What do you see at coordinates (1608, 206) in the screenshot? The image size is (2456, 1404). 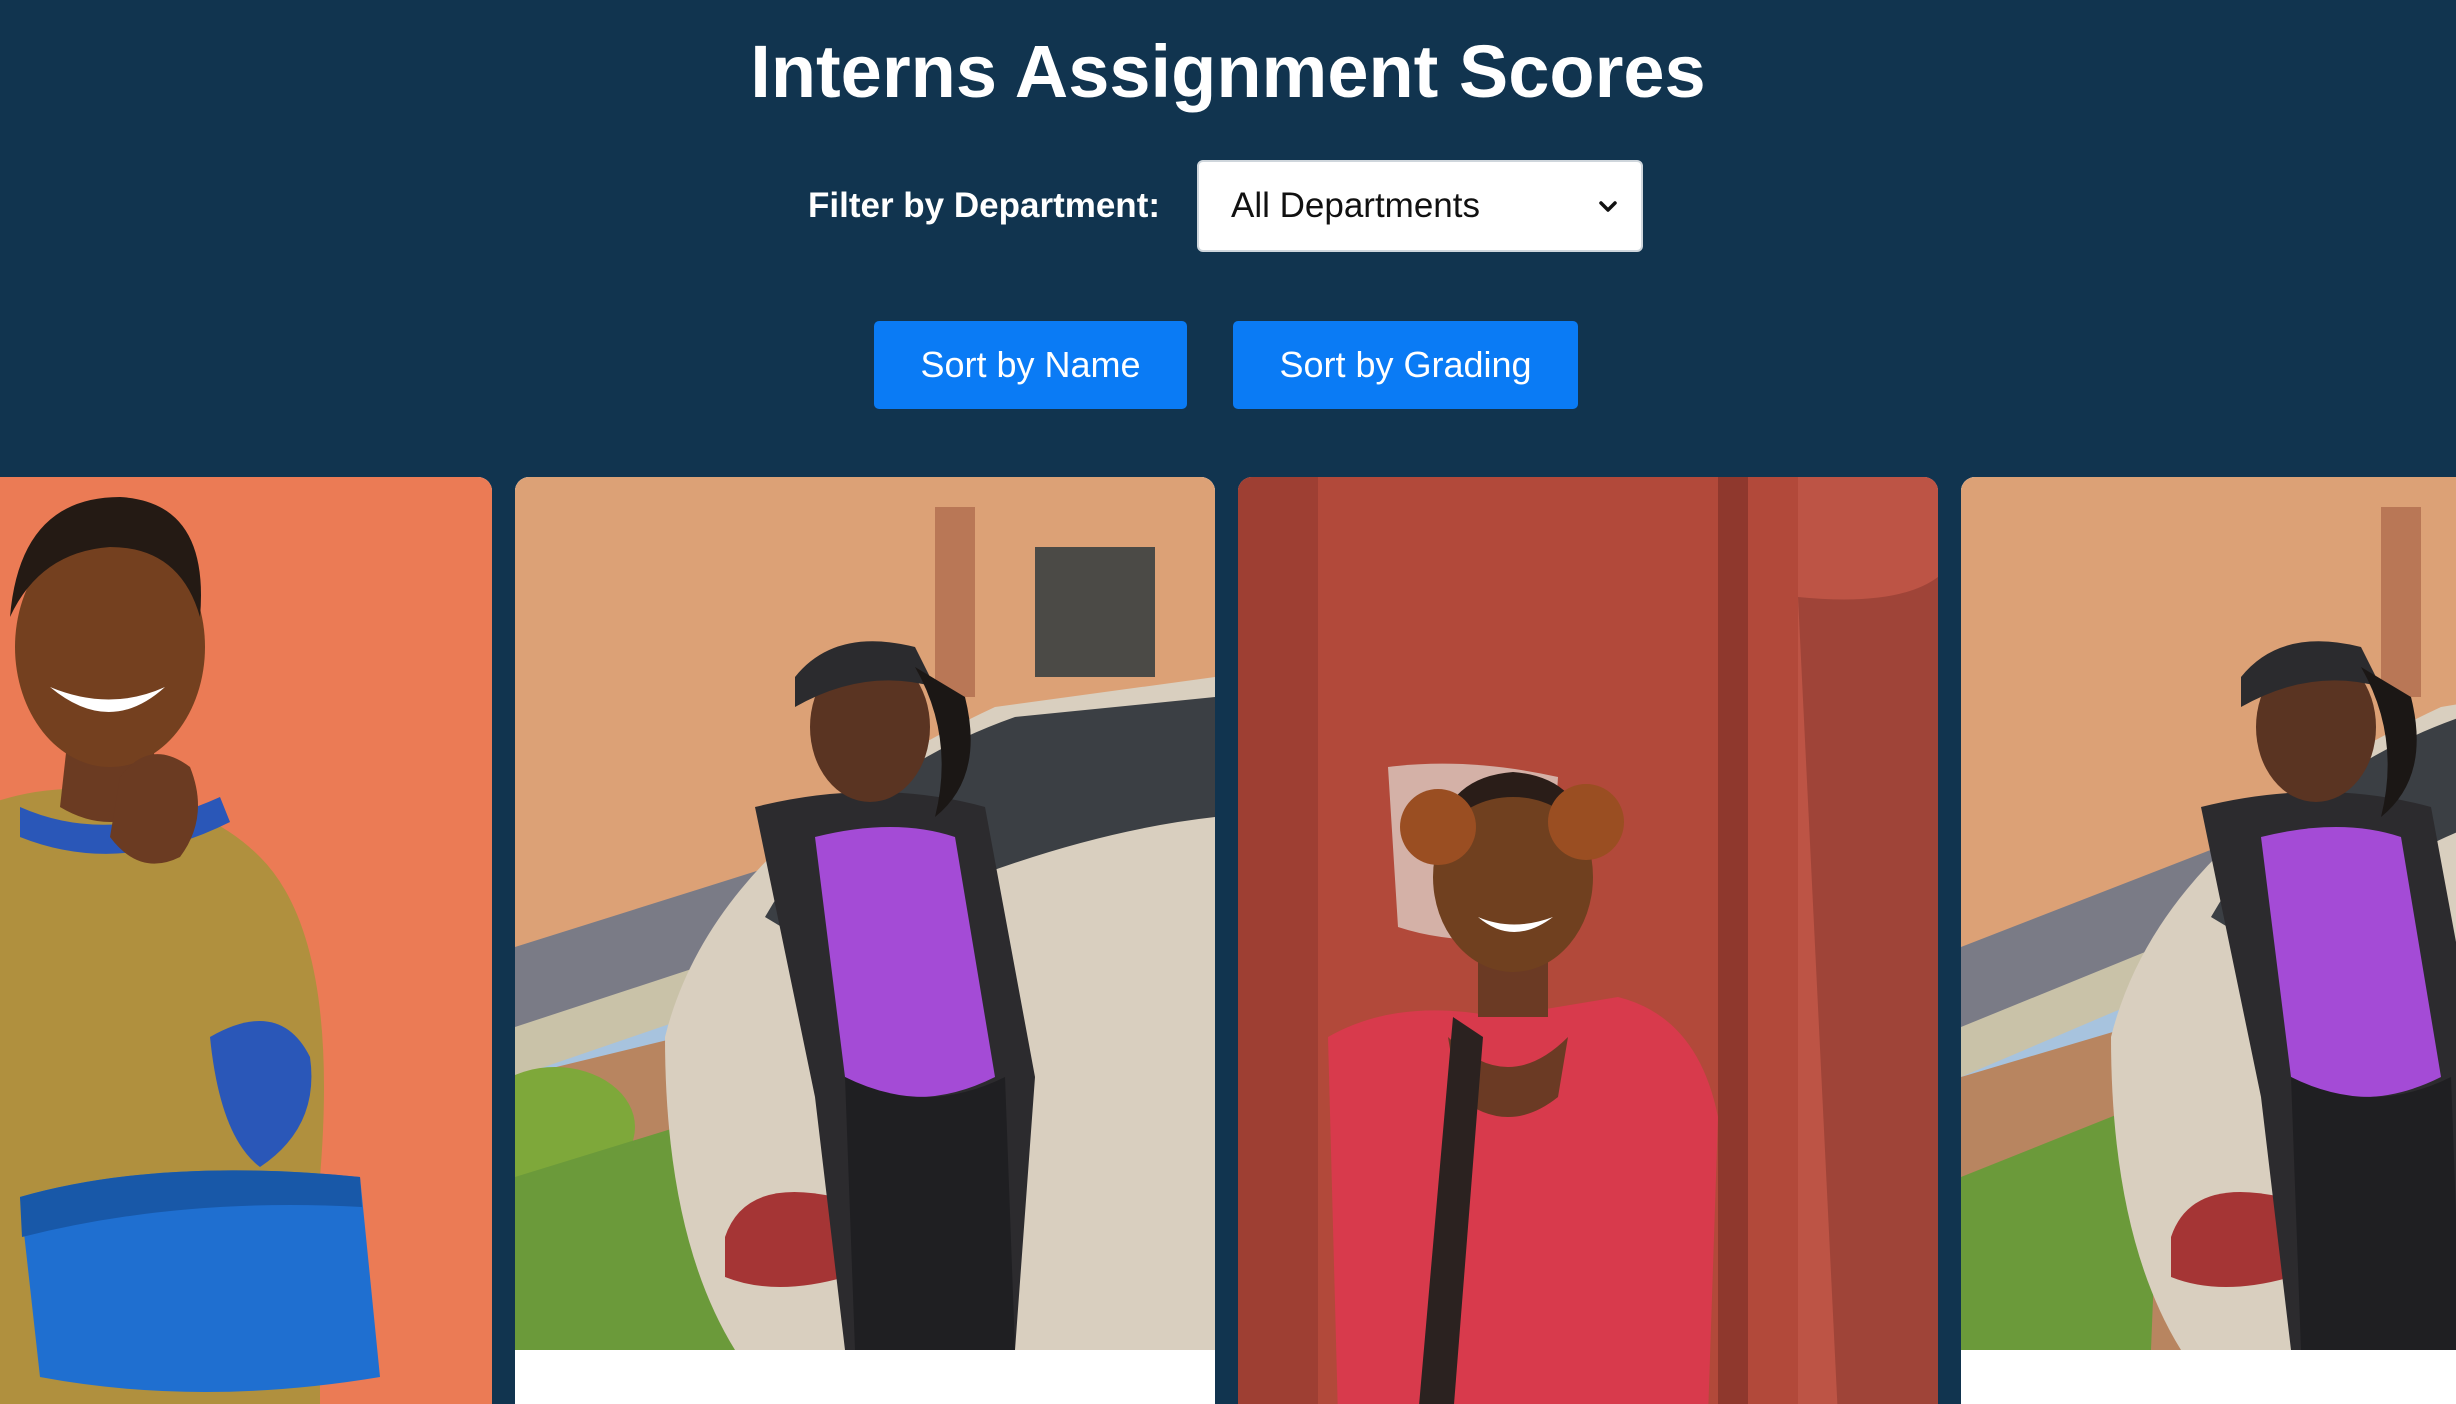 I see `chevron-down-icon` at bounding box center [1608, 206].